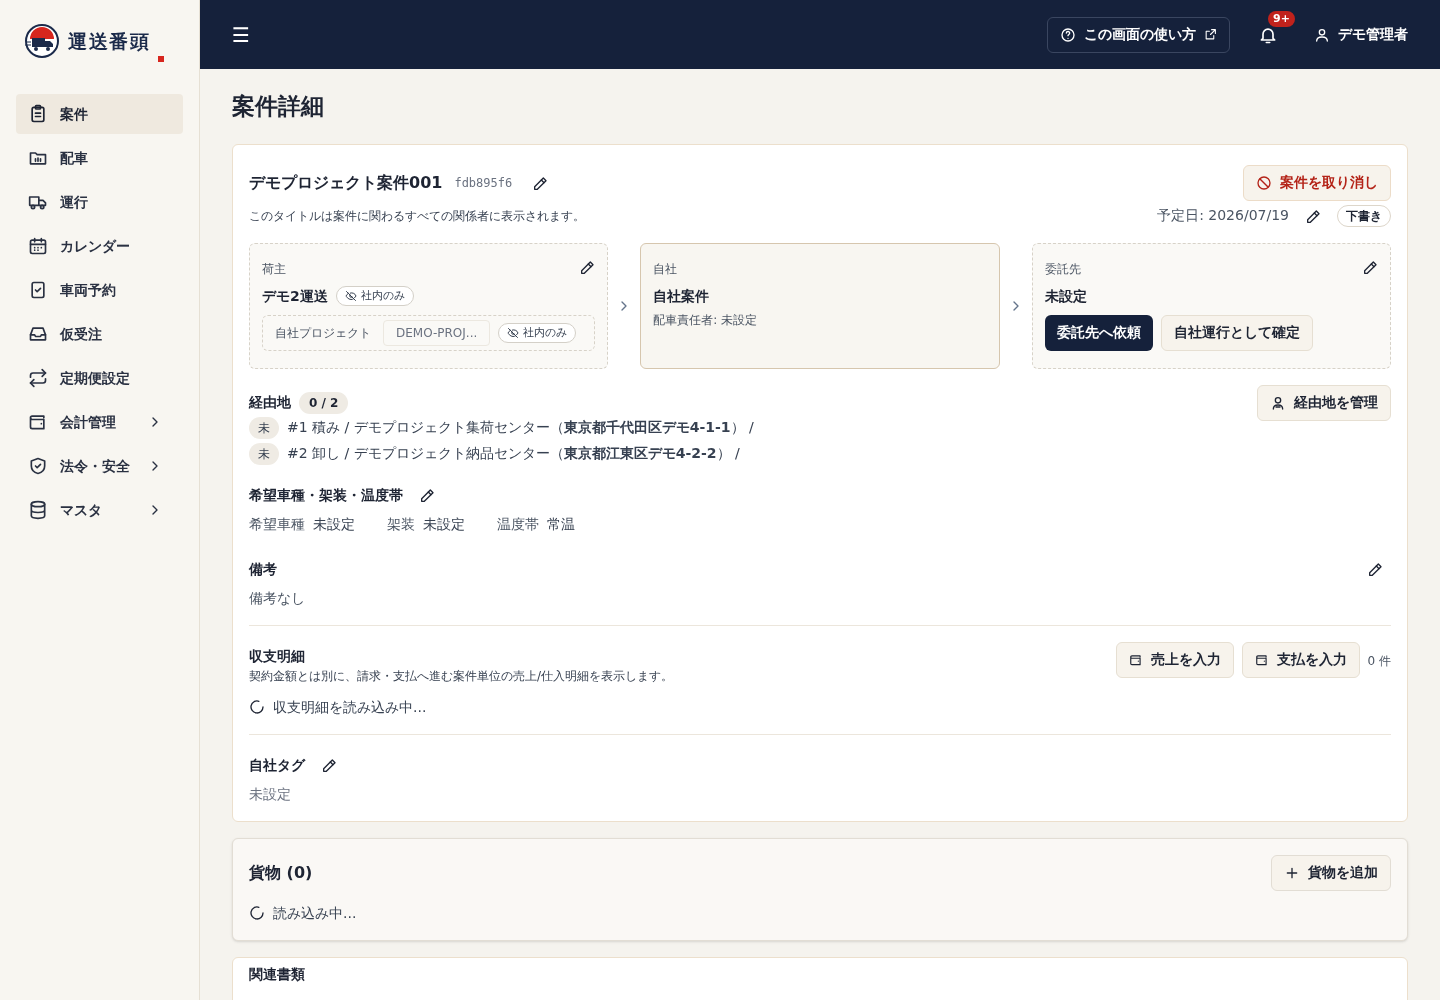  What do you see at coordinates (99, 422) in the screenshot?
I see `sidebar-item: 会計管理` at bounding box center [99, 422].